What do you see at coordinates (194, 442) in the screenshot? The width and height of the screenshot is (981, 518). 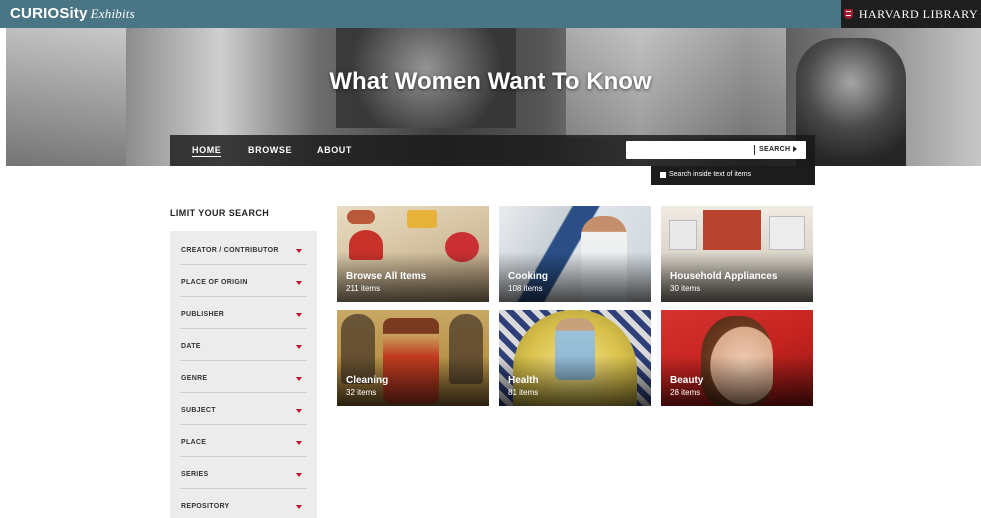 I see `facet-label: PLACE` at bounding box center [194, 442].